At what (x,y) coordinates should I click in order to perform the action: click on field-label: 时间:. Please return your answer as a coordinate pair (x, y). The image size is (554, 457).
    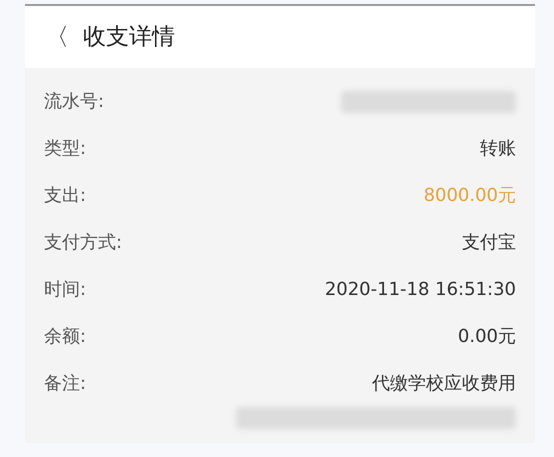
    Looking at the image, I should click on (65, 290).